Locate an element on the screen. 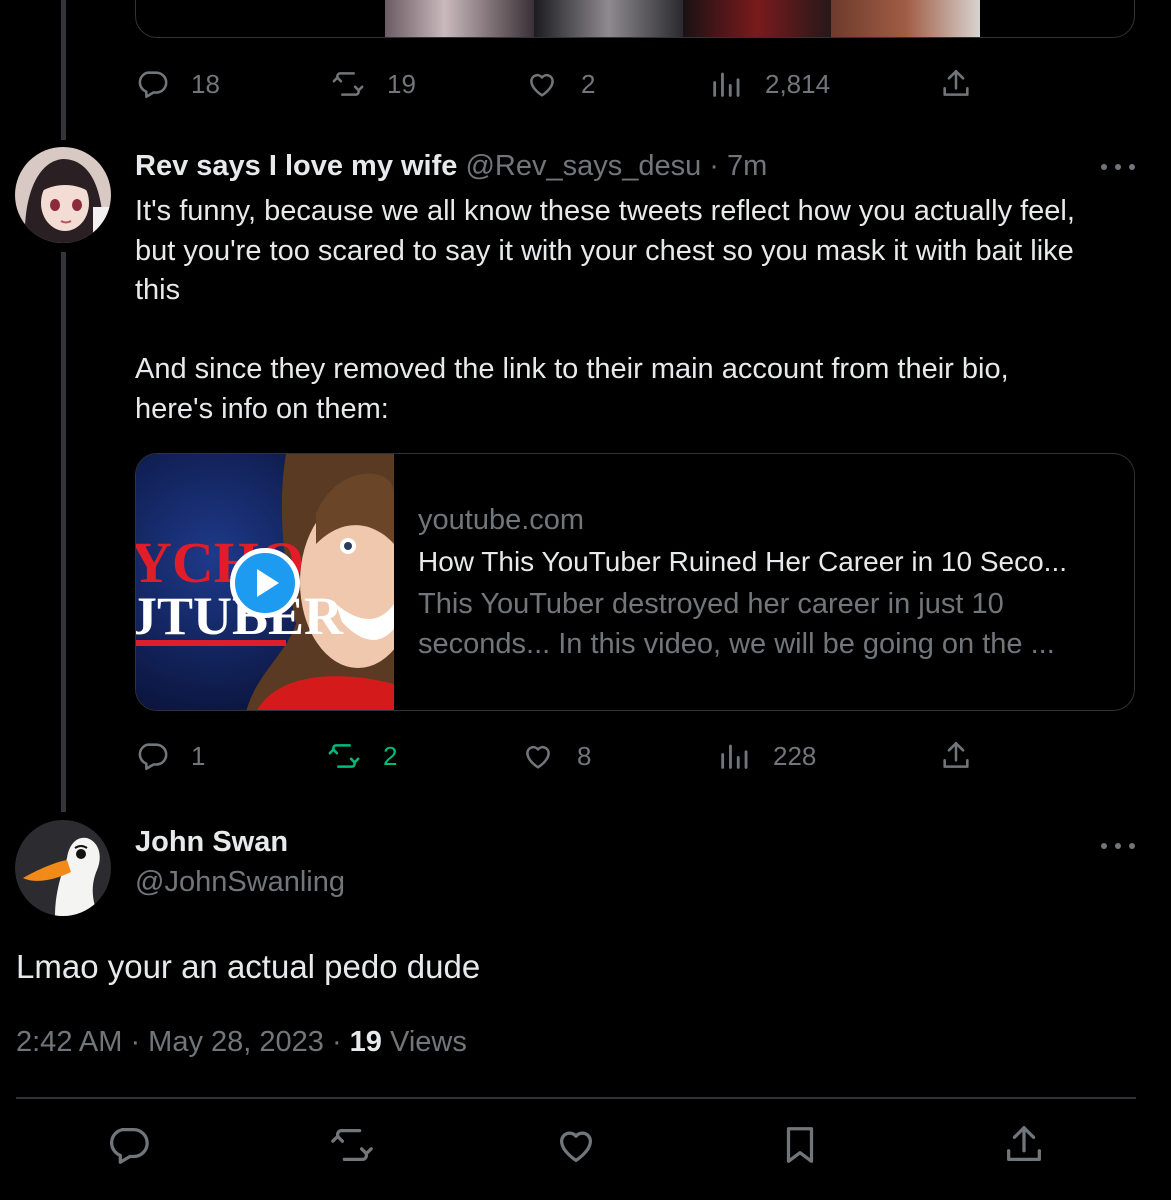 This screenshot has width=1171, height=1200. like-count: 8 is located at coordinates (584, 755).